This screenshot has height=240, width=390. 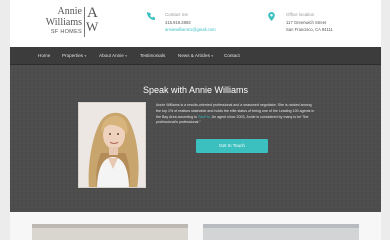 I want to click on phone-icon, so click(x=151, y=17).